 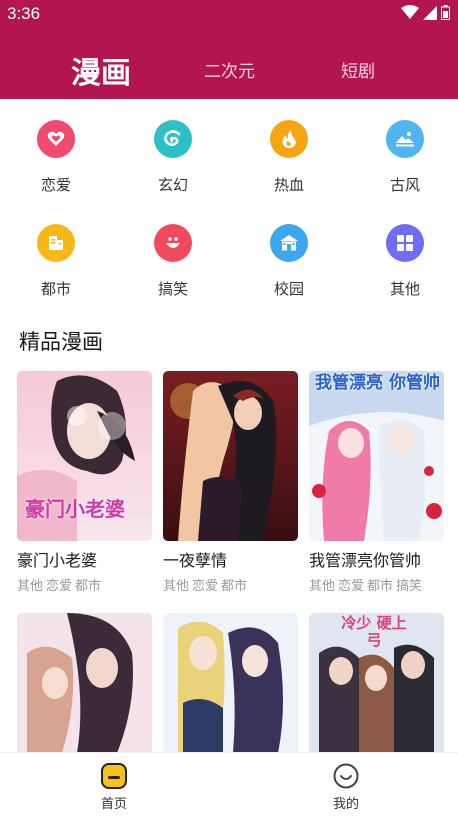 I want to click on wifi-icon, so click(x=410, y=12).